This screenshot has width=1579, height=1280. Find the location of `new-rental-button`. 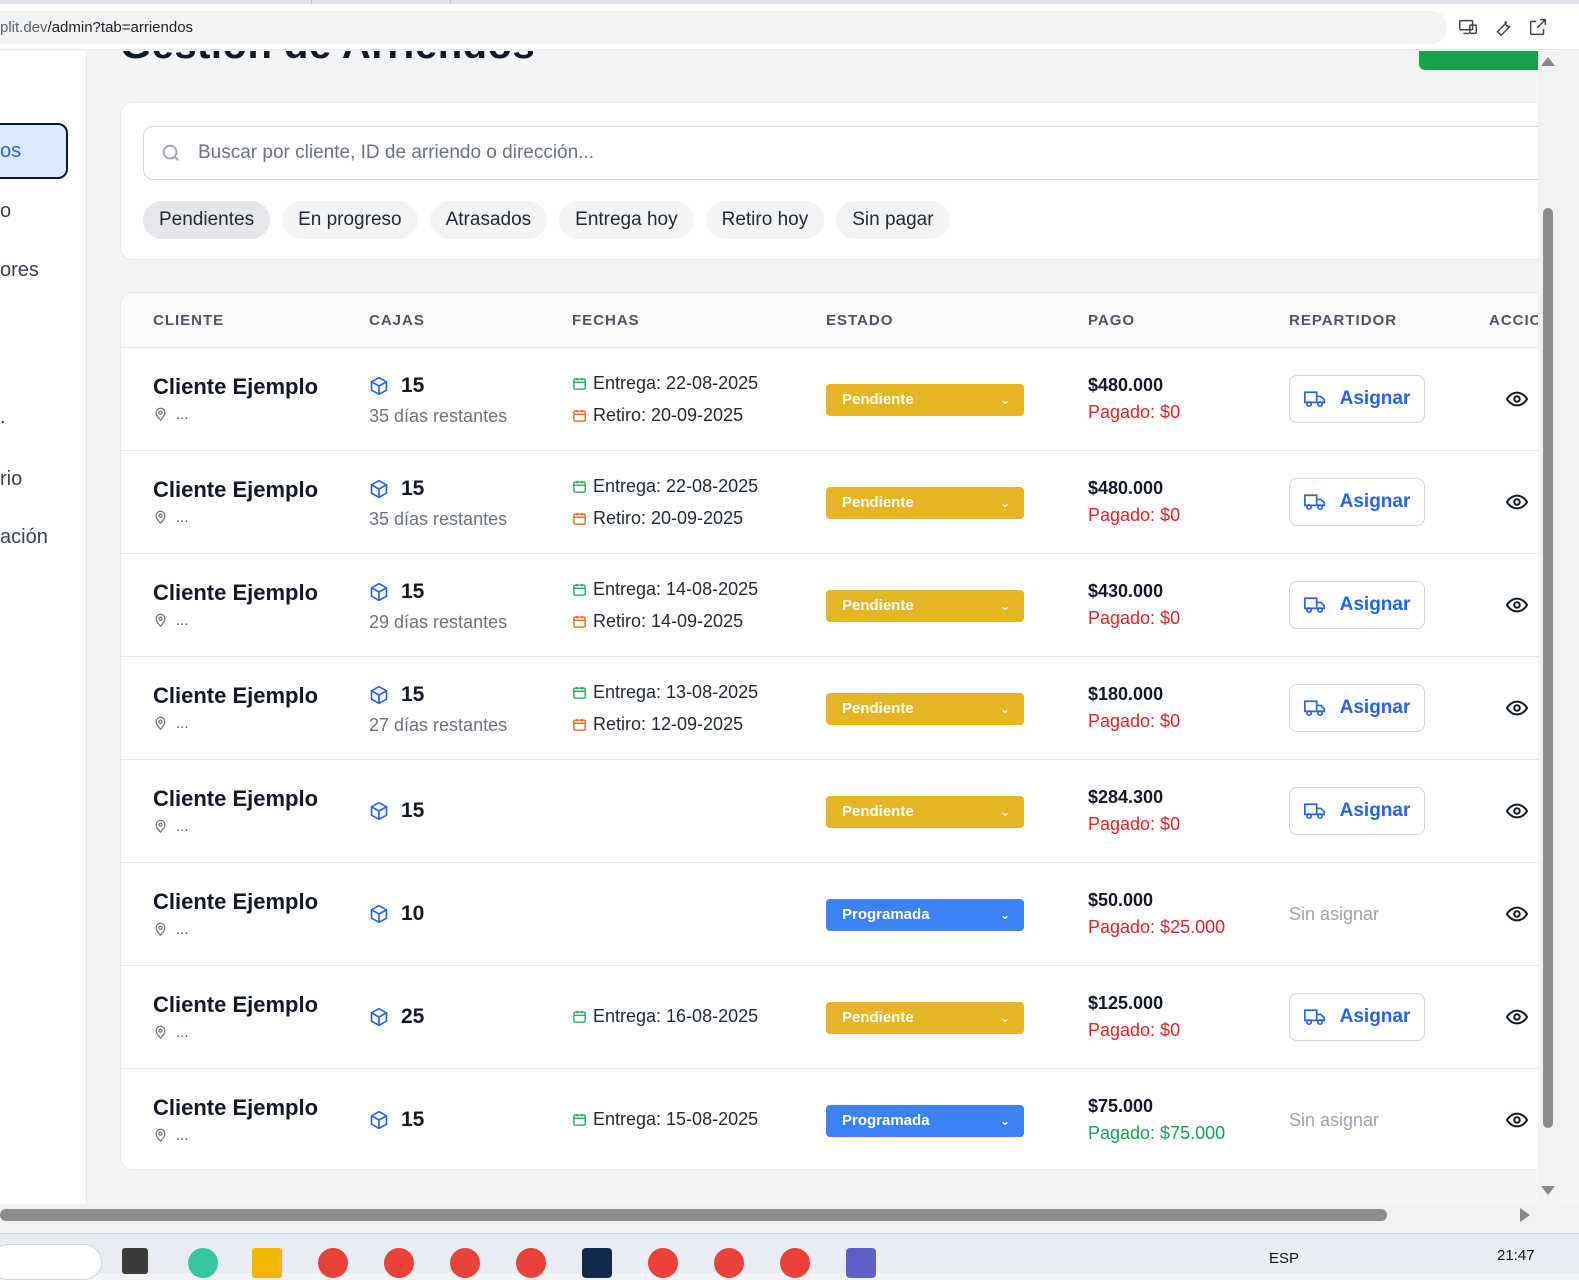

new-rental-button is located at coordinates (1478, 60).